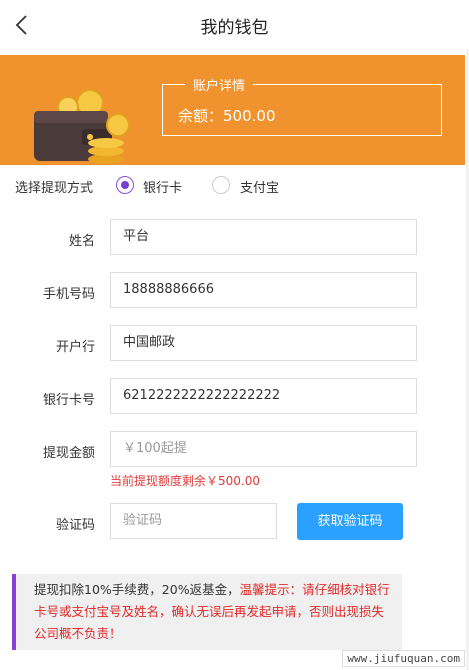  Describe the element at coordinates (68, 294) in the screenshot. I see `phone-label: 手机号码` at that location.